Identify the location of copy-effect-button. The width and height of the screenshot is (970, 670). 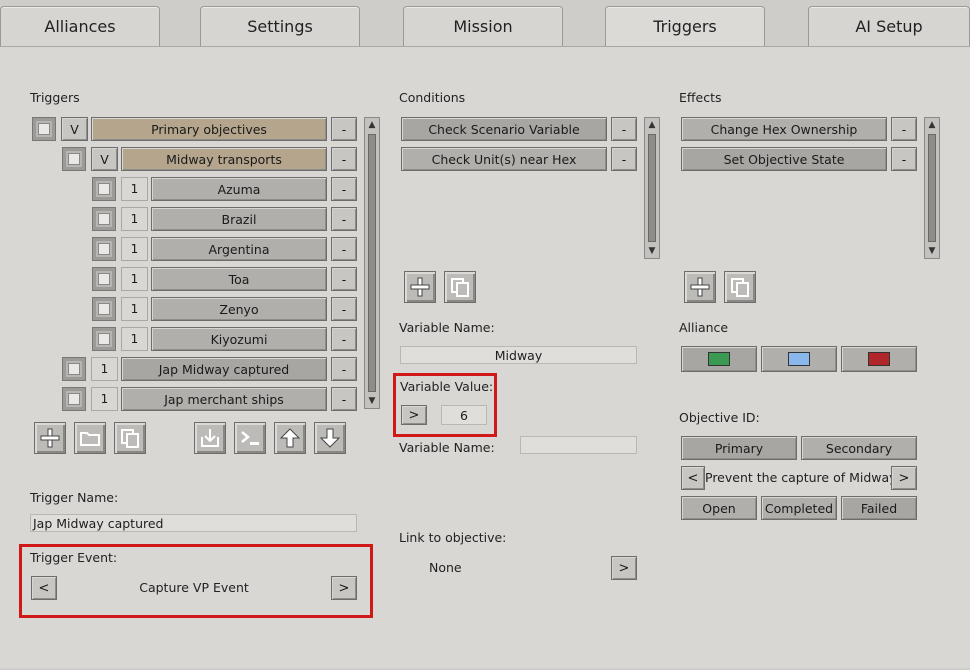
(740, 287).